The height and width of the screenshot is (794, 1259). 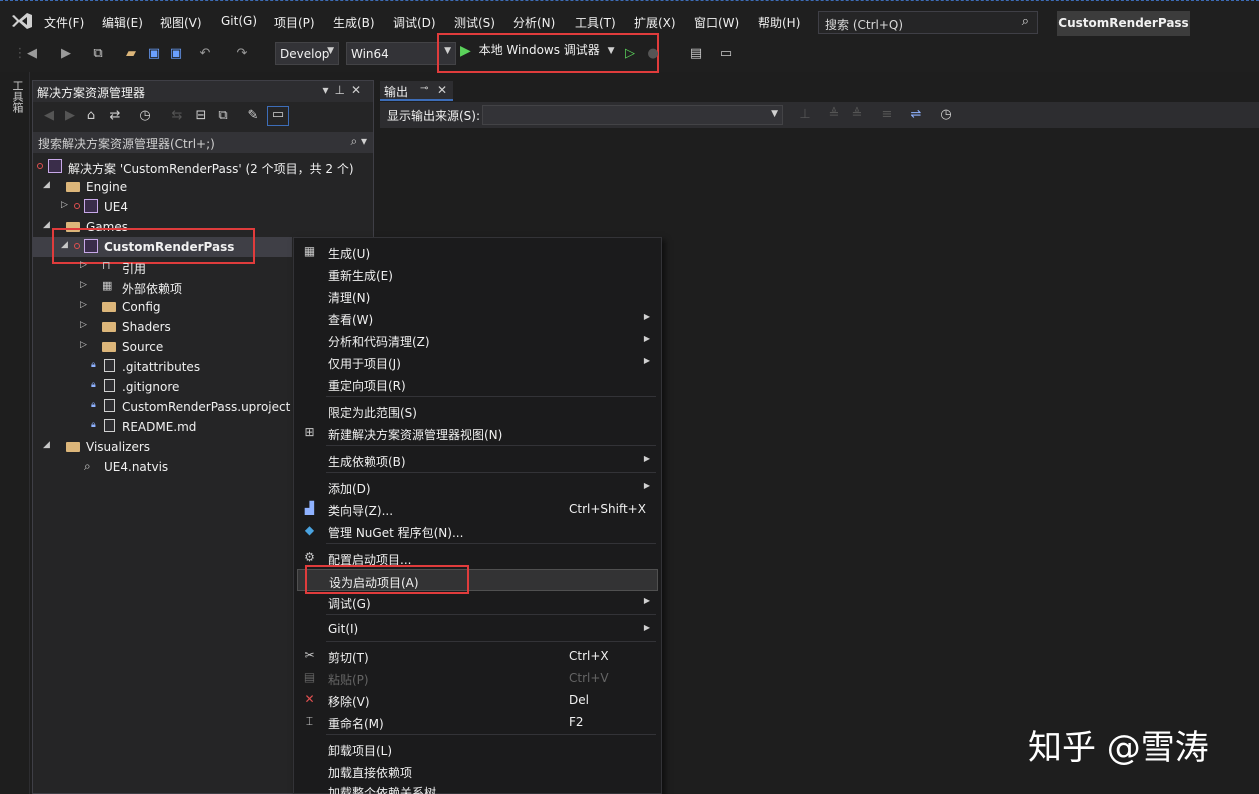 I want to click on menu-item-git: Git(I) ▶, so click(x=477, y=629).